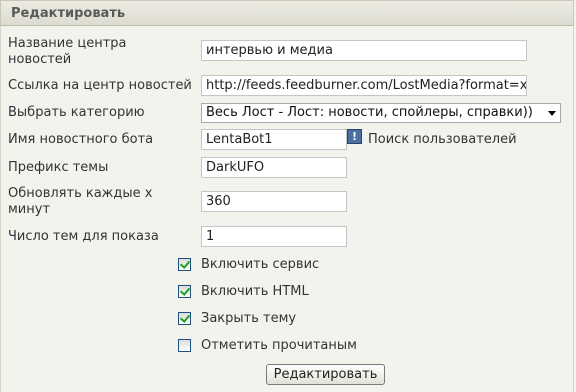 The height and width of the screenshot is (392, 576). What do you see at coordinates (364, 50) in the screenshot?
I see `feed-name-input: интервью и медиа` at bounding box center [364, 50].